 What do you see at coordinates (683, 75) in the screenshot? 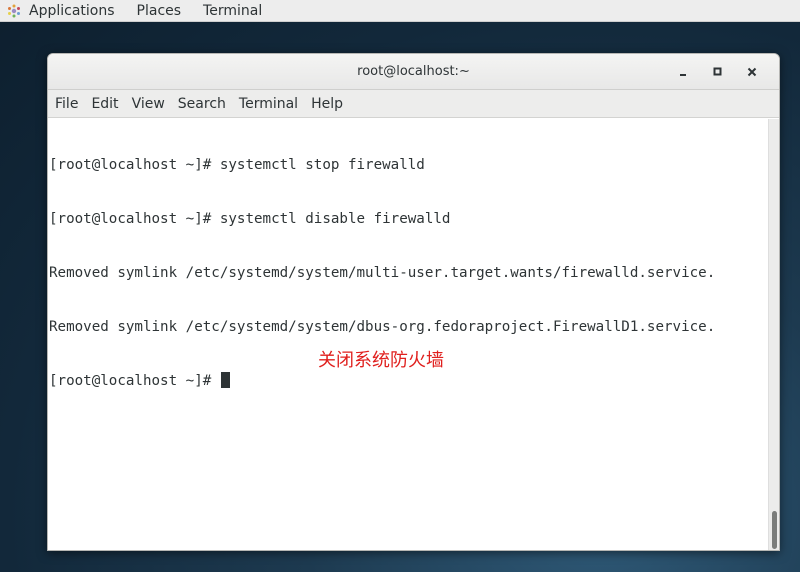
I see `minimize-icon` at bounding box center [683, 75].